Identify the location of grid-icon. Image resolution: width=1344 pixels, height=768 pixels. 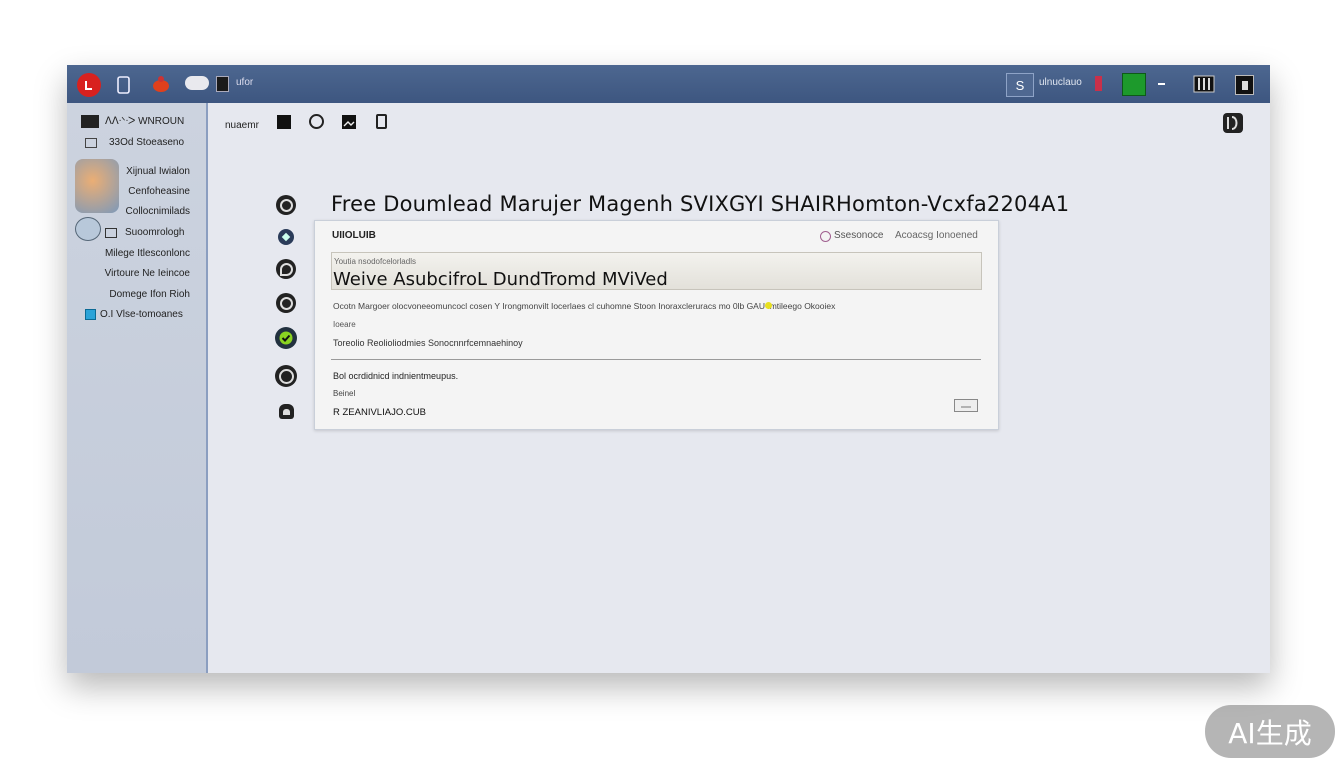
(91, 142).